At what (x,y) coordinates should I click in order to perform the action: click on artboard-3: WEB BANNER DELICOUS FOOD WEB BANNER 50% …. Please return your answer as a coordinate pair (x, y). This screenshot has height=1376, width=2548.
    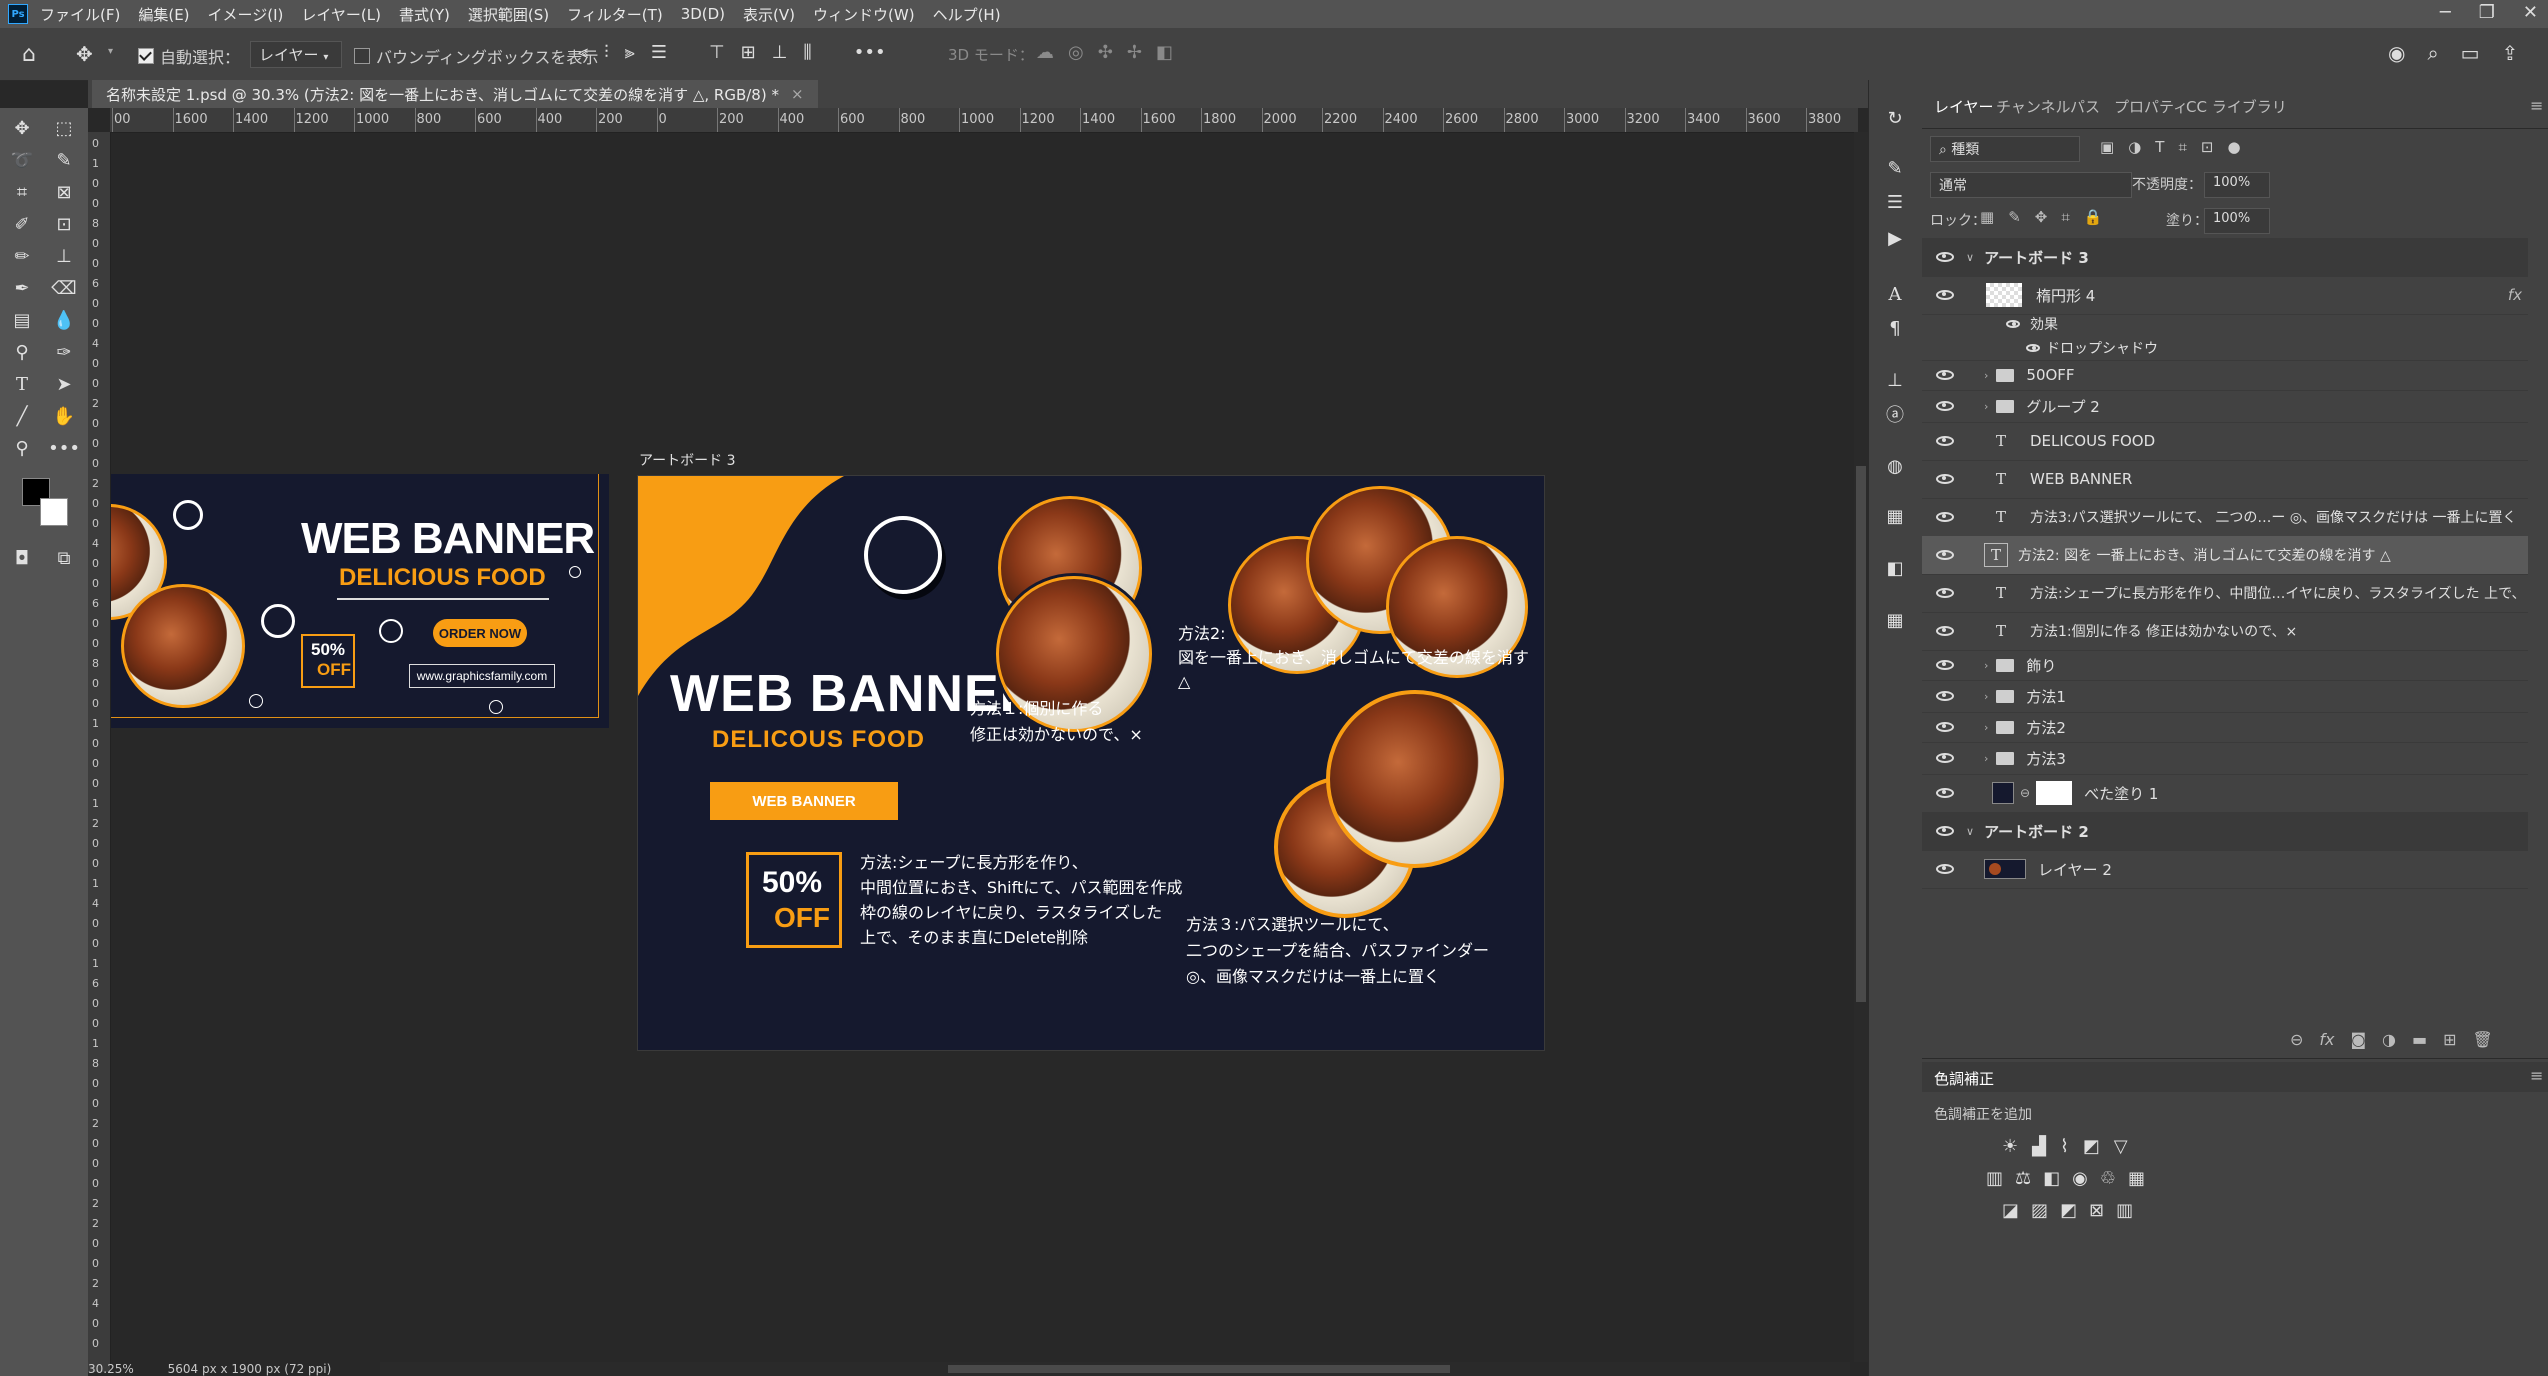
    Looking at the image, I should click on (1091, 763).